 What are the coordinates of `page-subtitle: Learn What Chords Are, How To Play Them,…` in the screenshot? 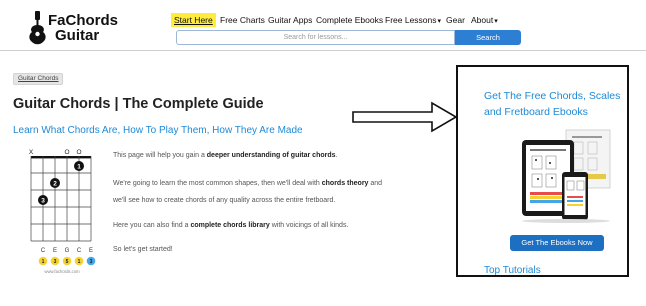 It's located at (158, 130).